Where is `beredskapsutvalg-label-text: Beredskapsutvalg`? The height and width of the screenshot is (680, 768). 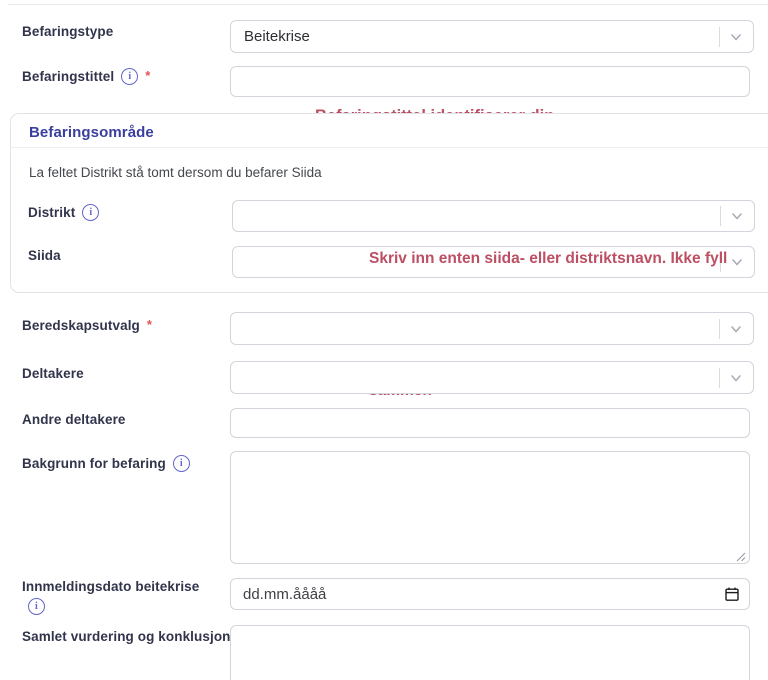 beredskapsutvalg-label-text: Beredskapsutvalg is located at coordinates (81, 325).